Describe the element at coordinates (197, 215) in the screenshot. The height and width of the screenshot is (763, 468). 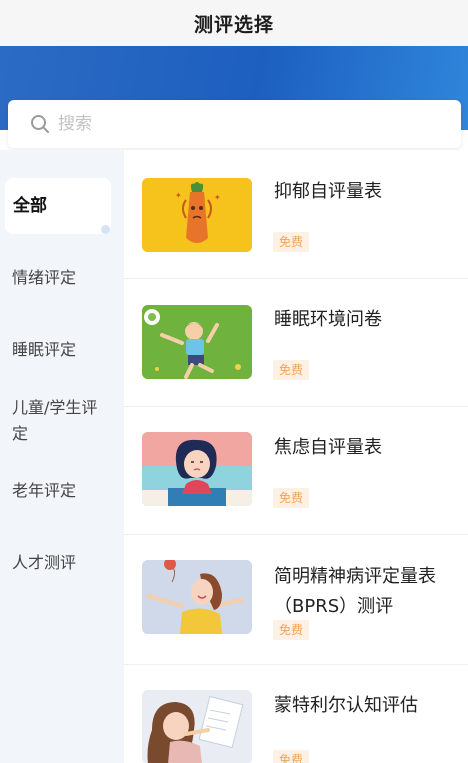
I see `assessment-thumbnail: ✦ ✦` at that location.